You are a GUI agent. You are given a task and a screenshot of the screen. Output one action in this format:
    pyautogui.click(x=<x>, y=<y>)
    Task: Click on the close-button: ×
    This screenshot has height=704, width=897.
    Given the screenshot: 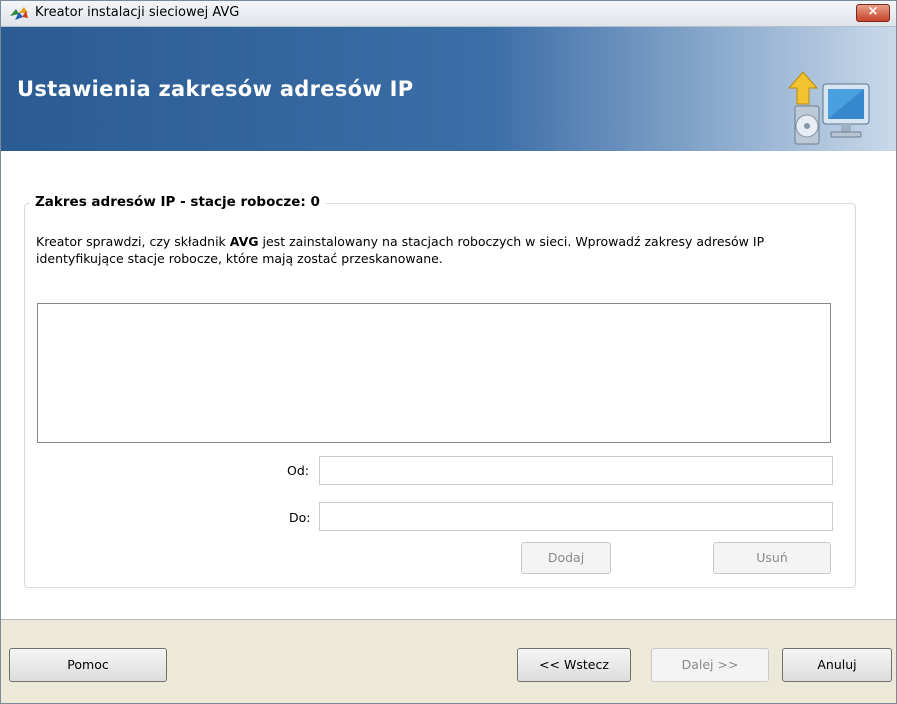 What is the action you would take?
    pyautogui.click(x=873, y=13)
    